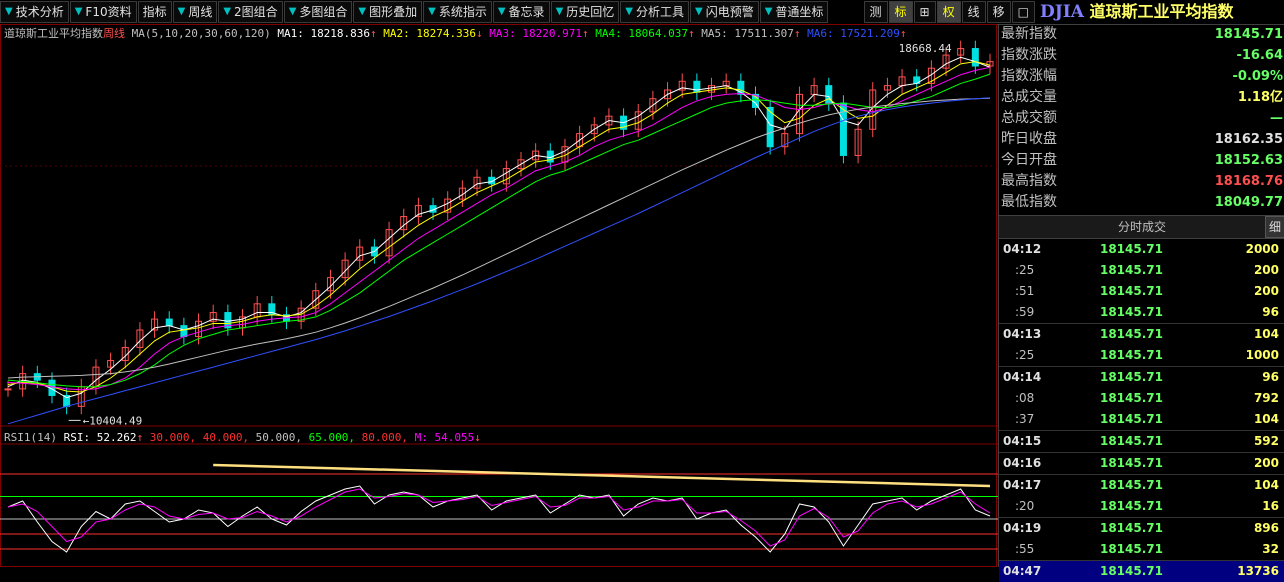  What do you see at coordinates (744, 33) in the screenshot?
I see `ma-legend-item-4: MA5: 17511.307` at bounding box center [744, 33].